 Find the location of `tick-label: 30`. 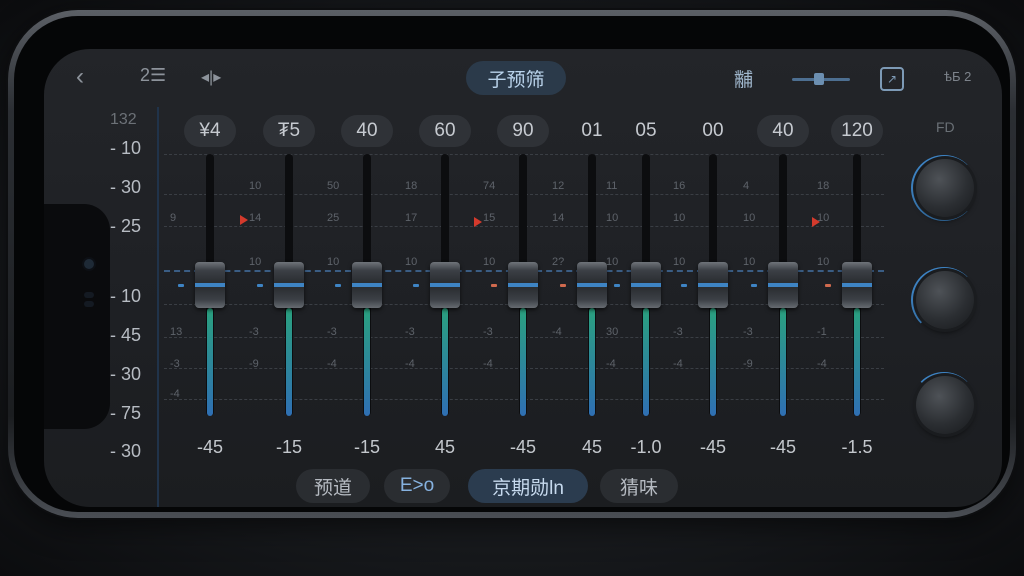

tick-label: 30 is located at coordinates (612, 332).